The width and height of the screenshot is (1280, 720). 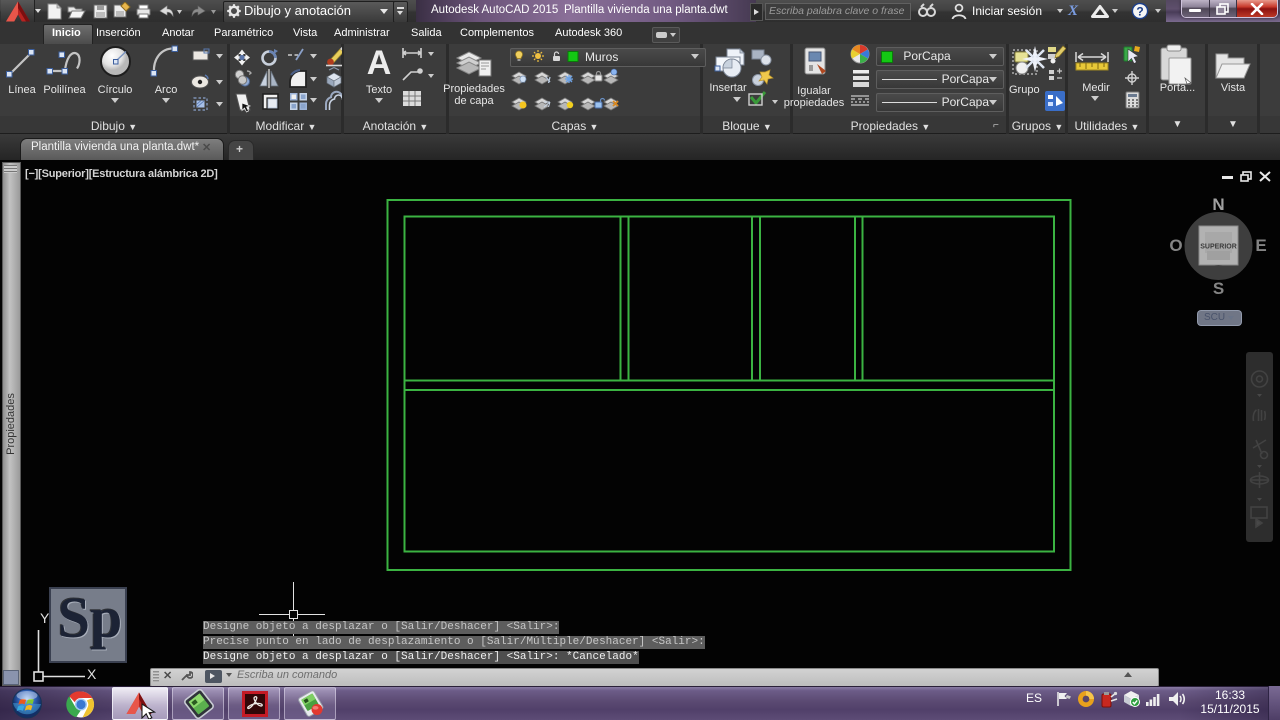 What do you see at coordinates (1175, 245) in the screenshot?
I see `svg-text: O` at bounding box center [1175, 245].